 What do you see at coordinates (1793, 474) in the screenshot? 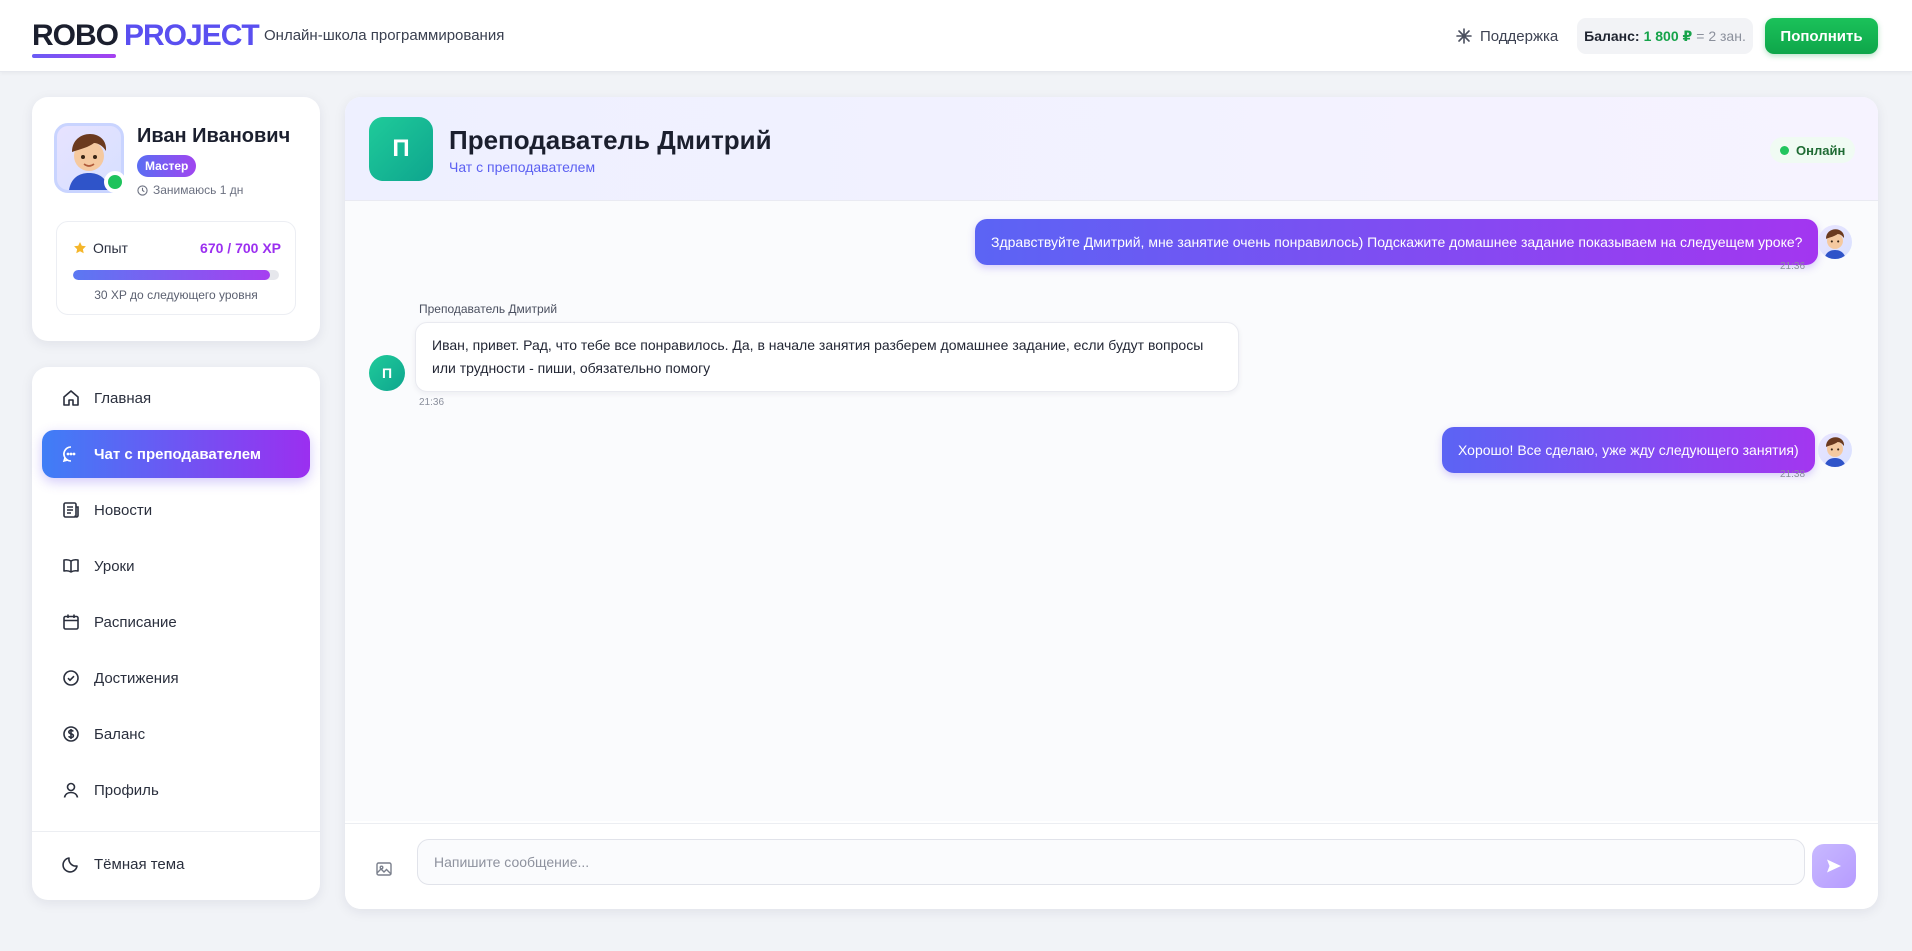
I see `message-time: 21:38` at bounding box center [1793, 474].